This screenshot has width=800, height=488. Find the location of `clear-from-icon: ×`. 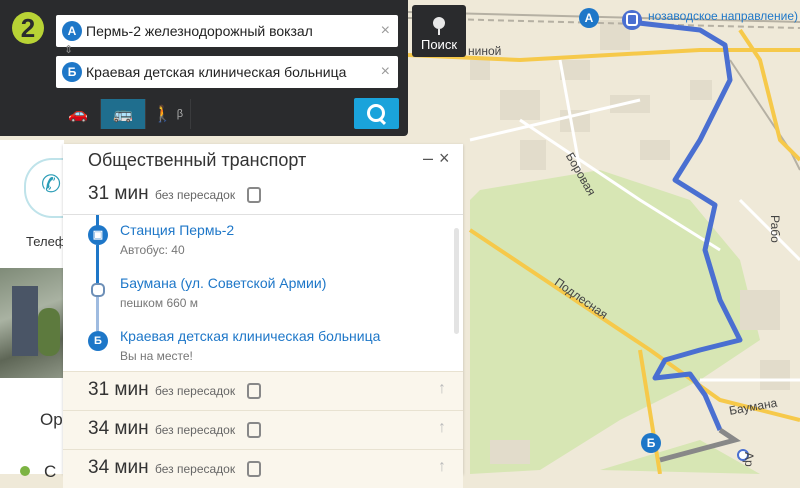

clear-from-icon: × is located at coordinates (385, 31).